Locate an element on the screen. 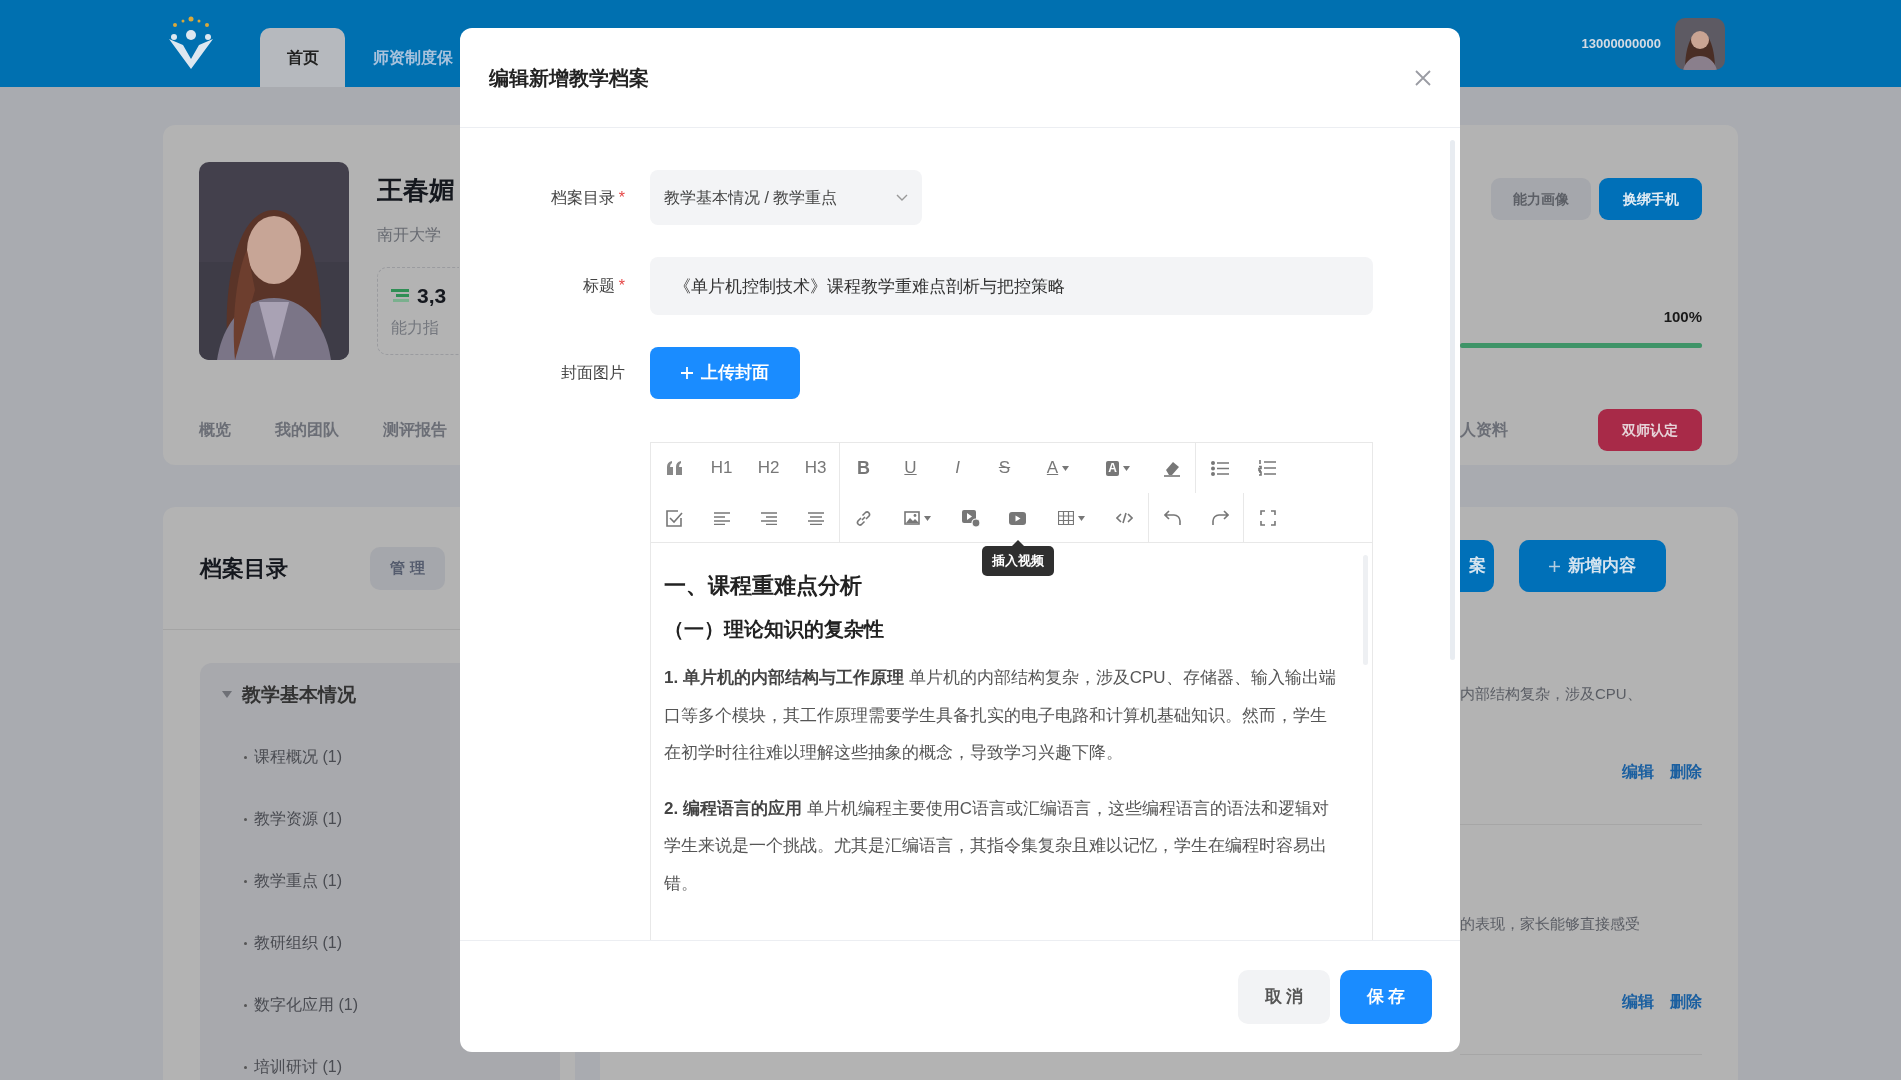  align-left-icon is located at coordinates (721, 518).